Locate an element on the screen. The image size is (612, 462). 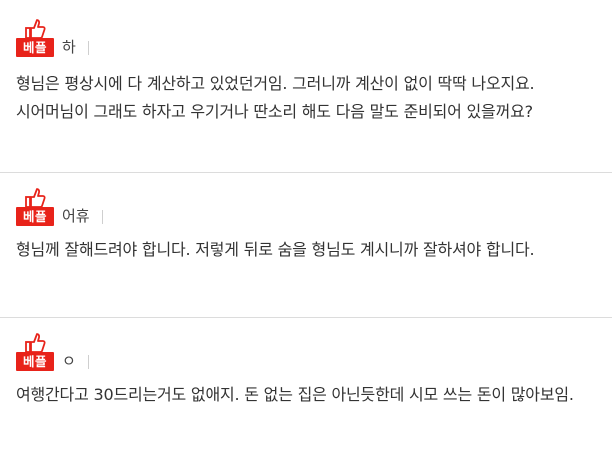
comment-header: 베플 하 is located at coordinates (52, 37).